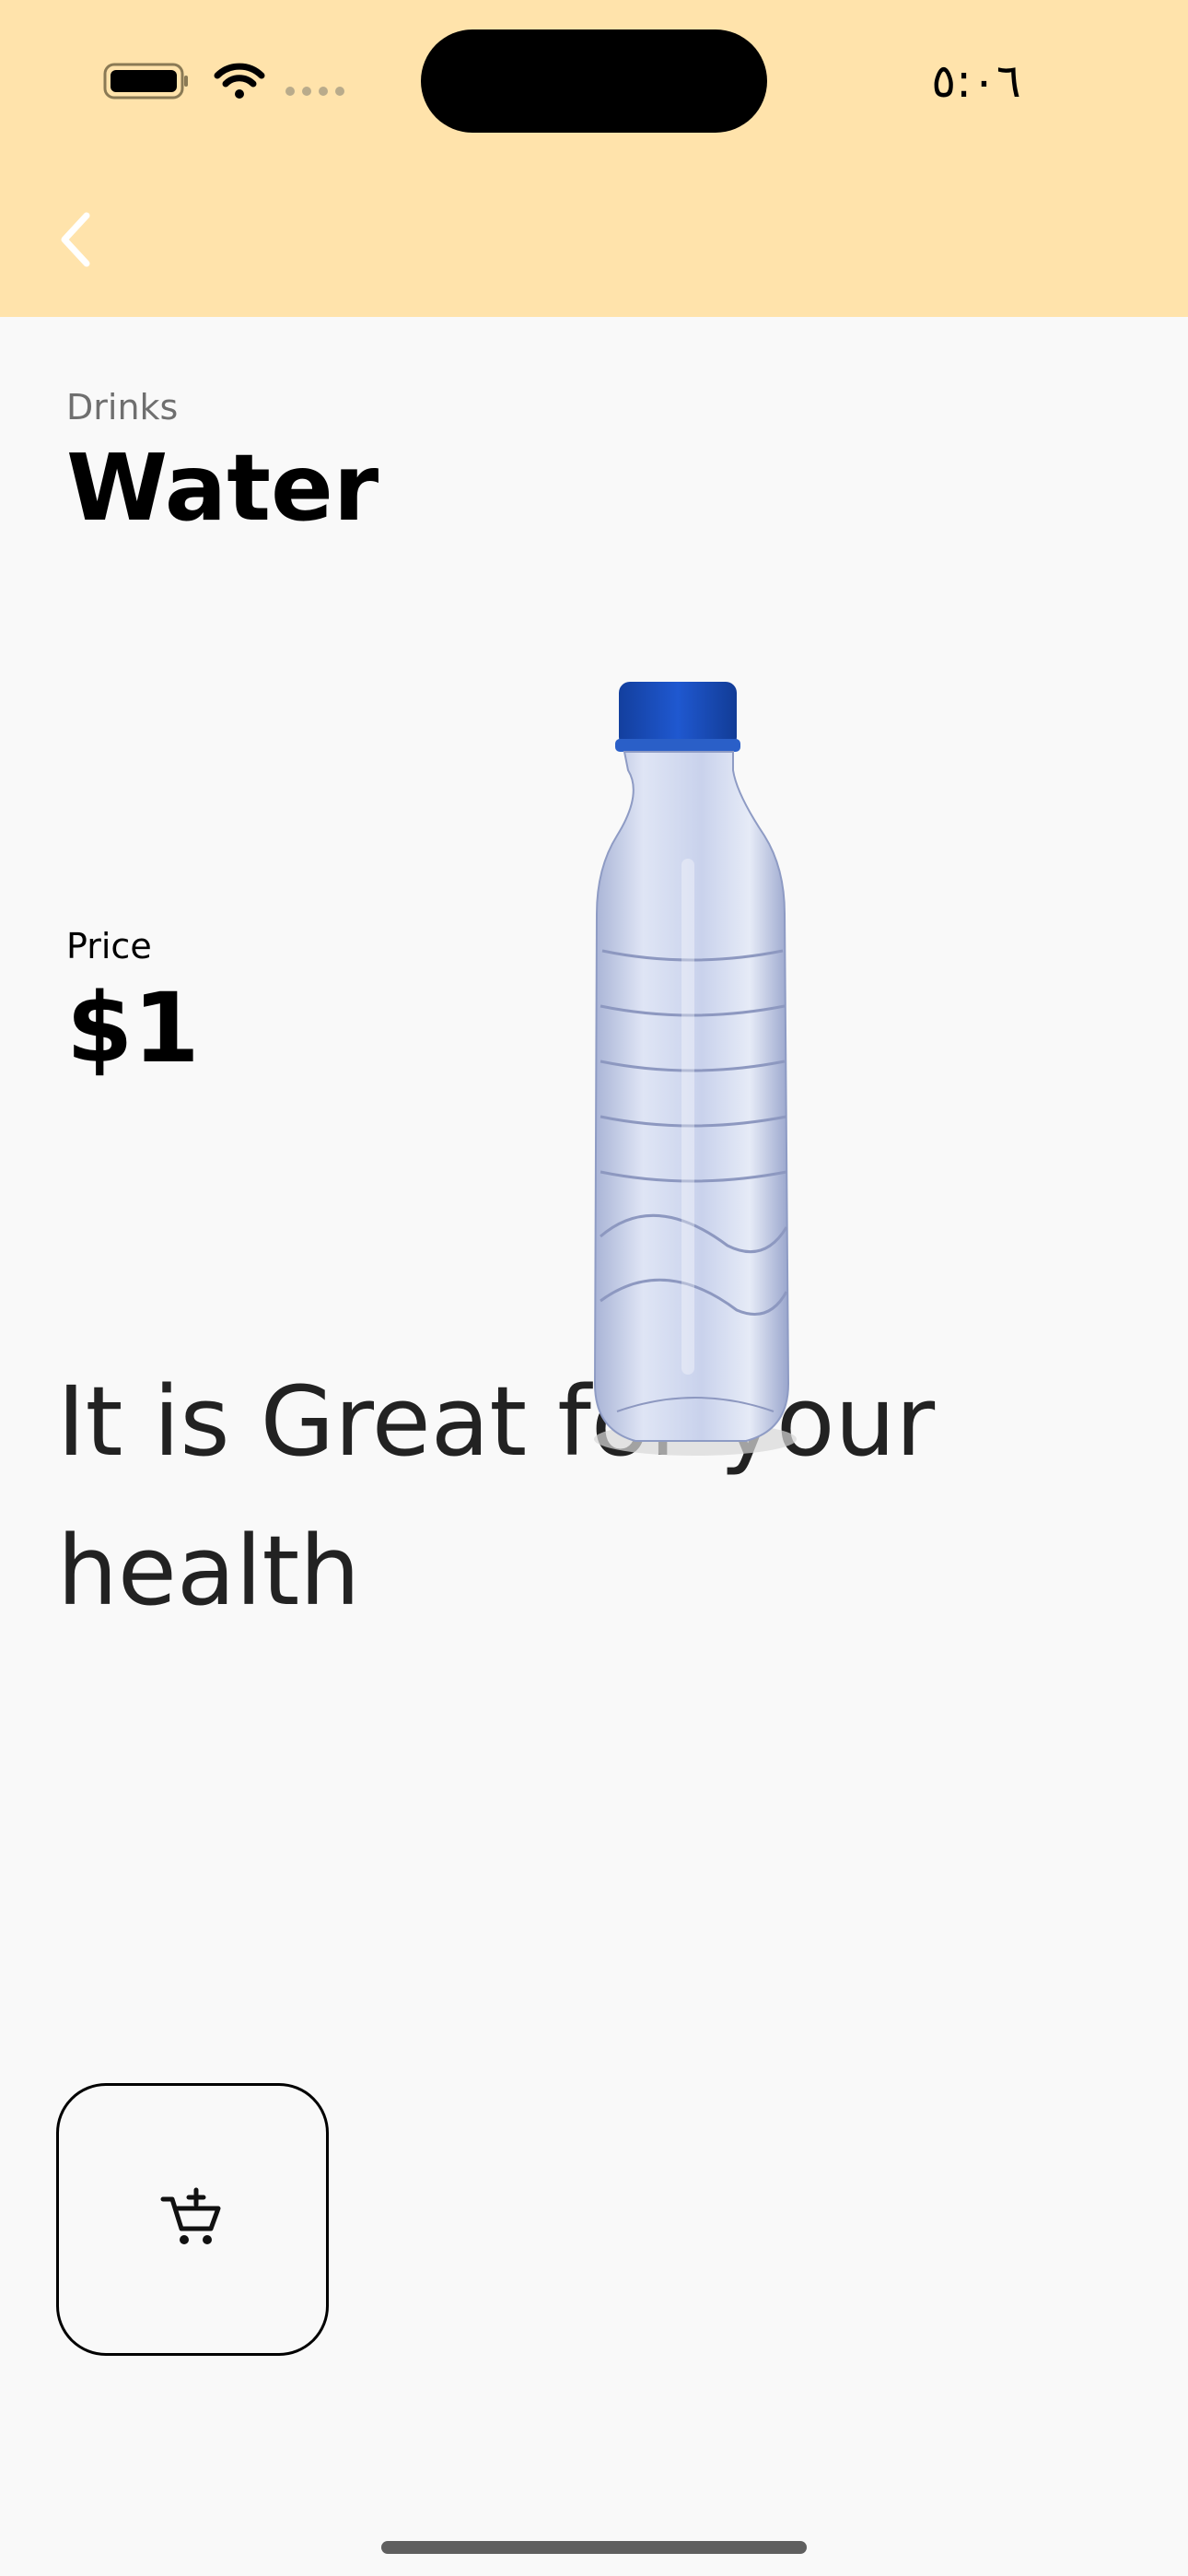  I want to click on price-value: $1, so click(133, 1028).